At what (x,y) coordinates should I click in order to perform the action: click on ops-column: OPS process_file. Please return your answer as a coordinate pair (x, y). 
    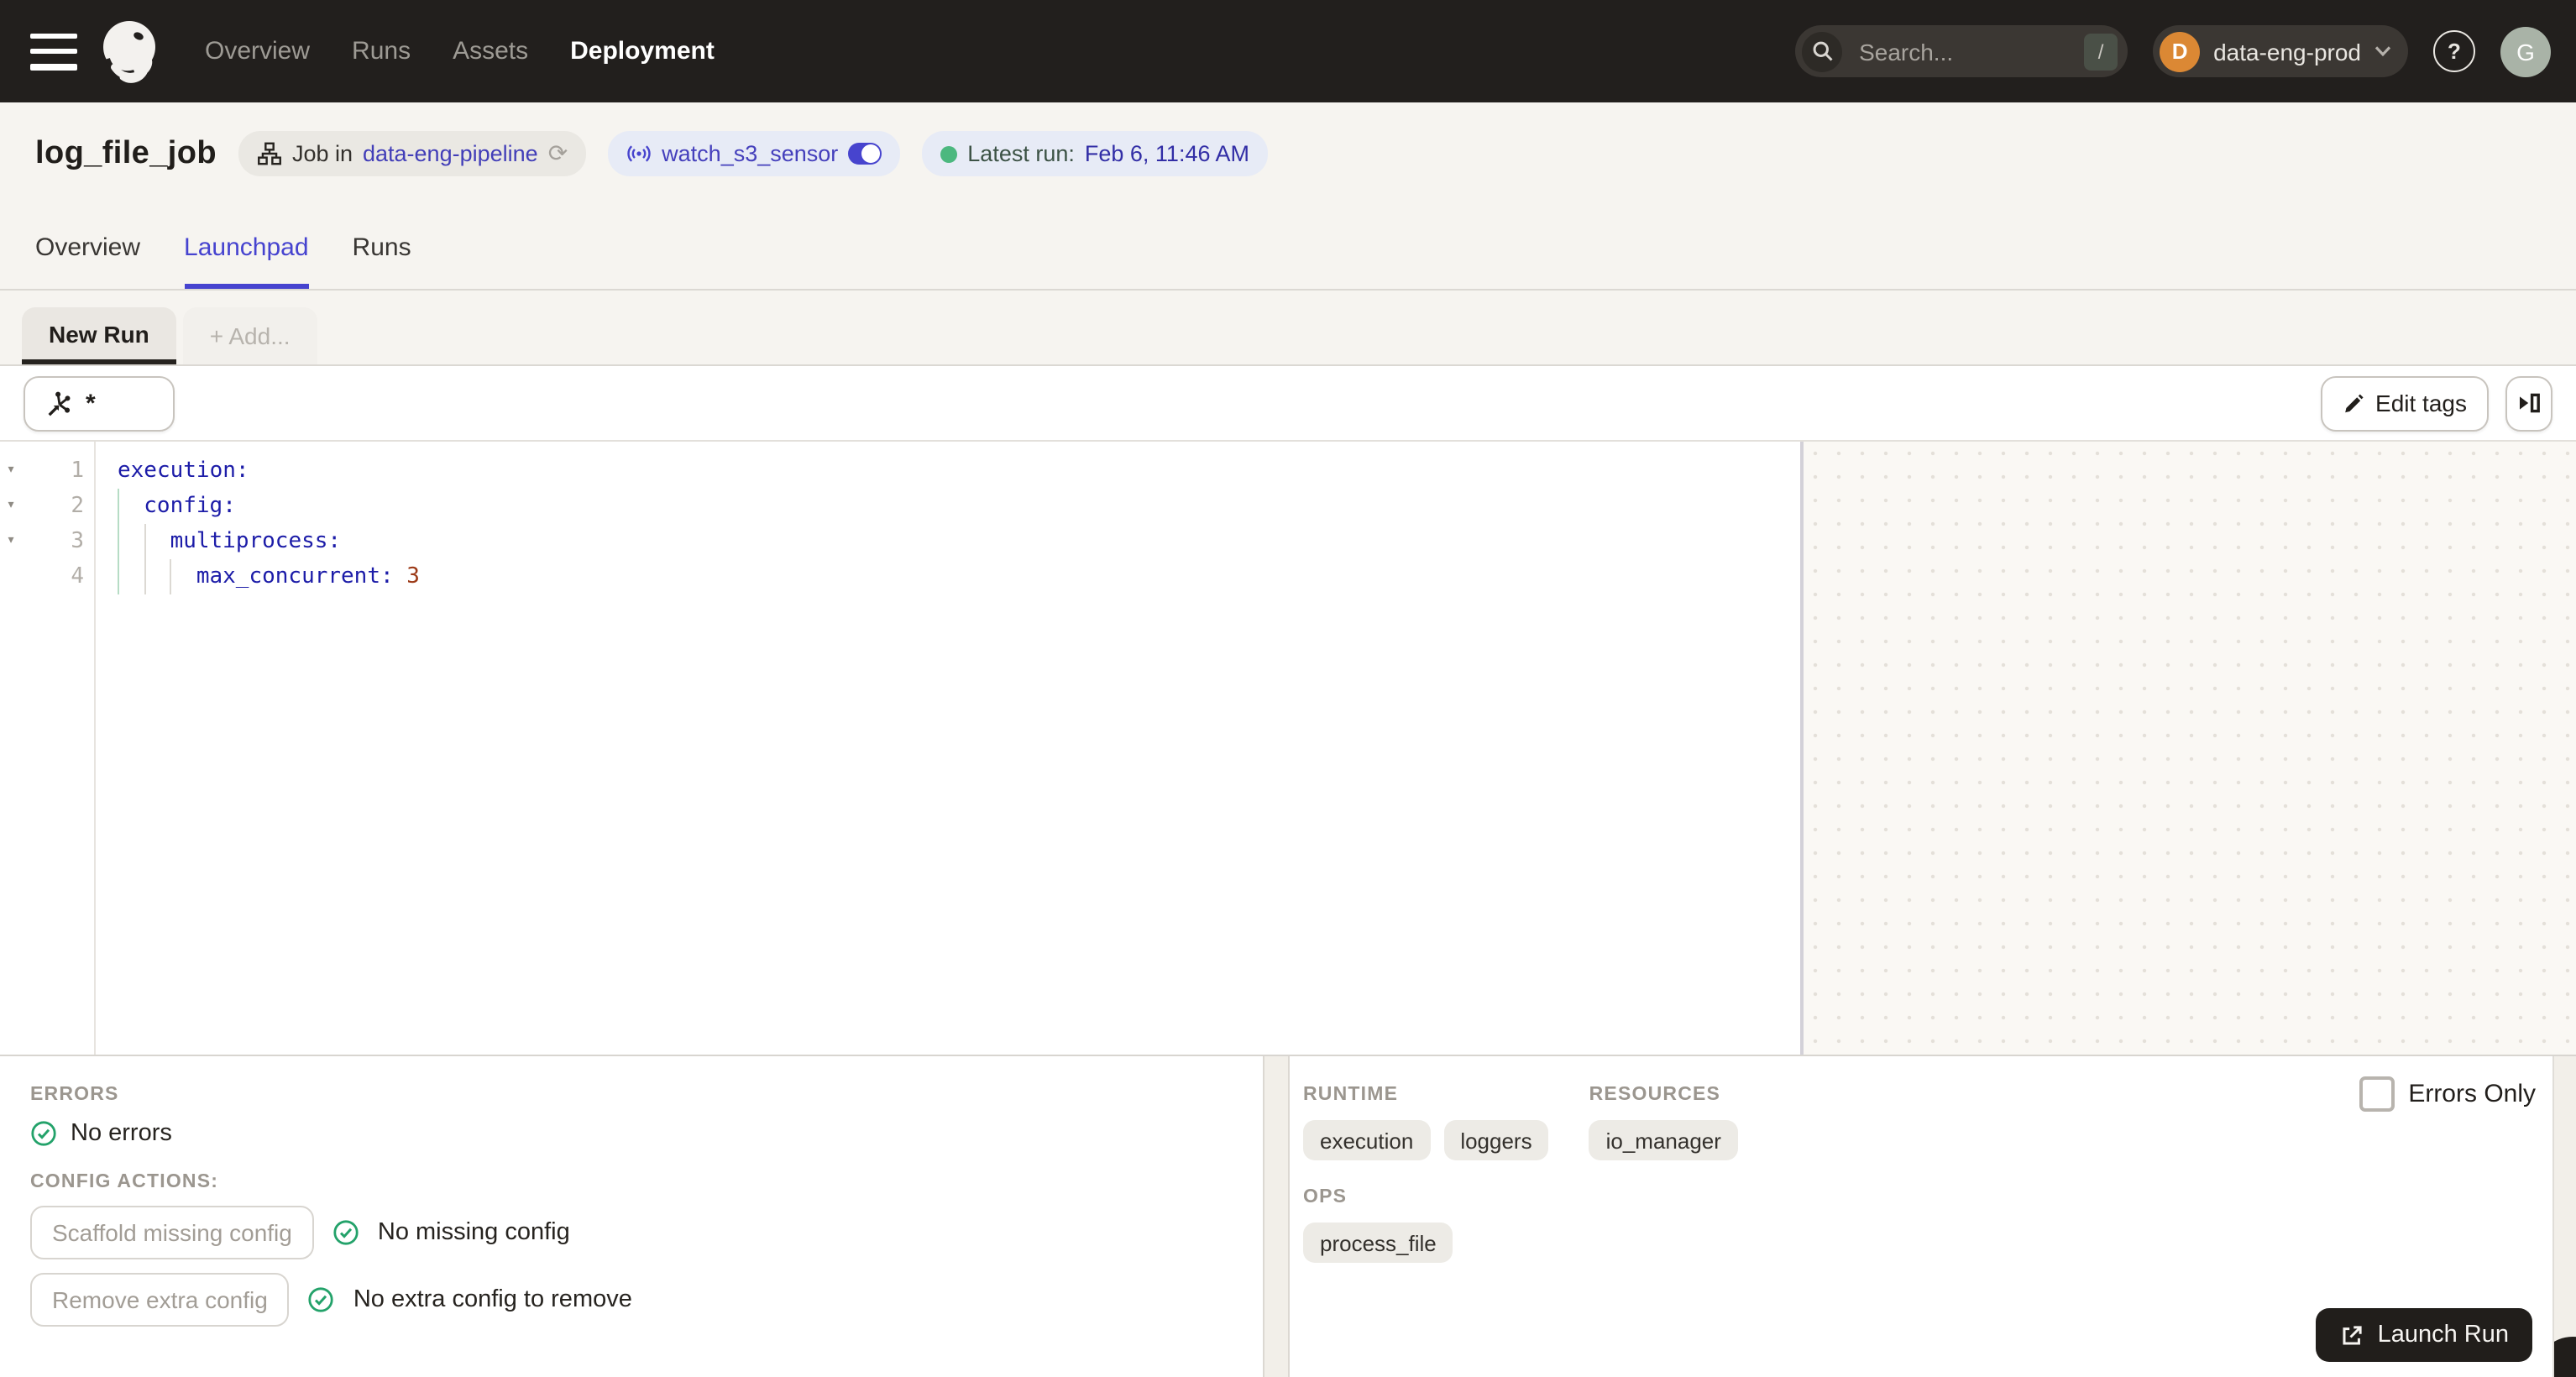
    Looking at the image, I should click on (1927, 1225).